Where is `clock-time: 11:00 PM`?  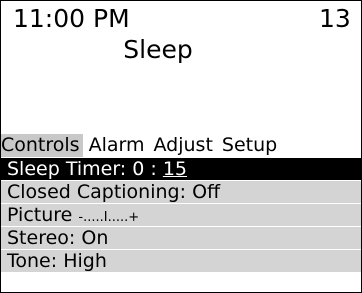 clock-time: 11:00 PM is located at coordinates (71, 18).